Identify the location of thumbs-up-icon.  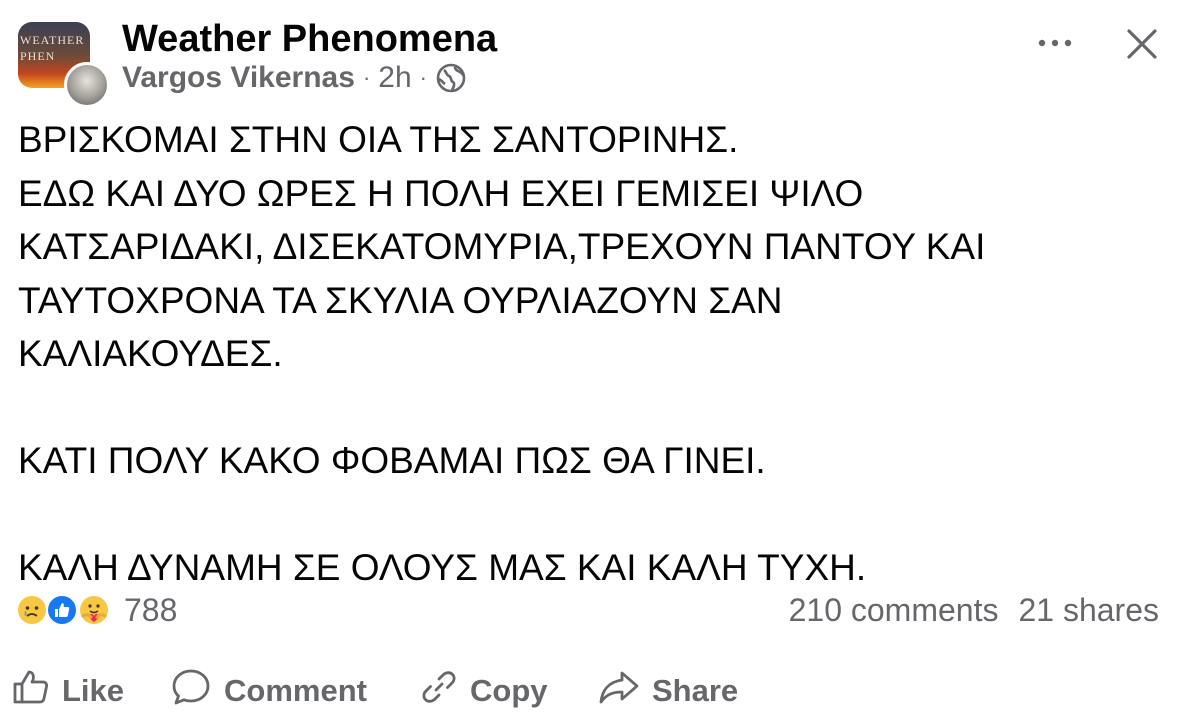
(37, 691).